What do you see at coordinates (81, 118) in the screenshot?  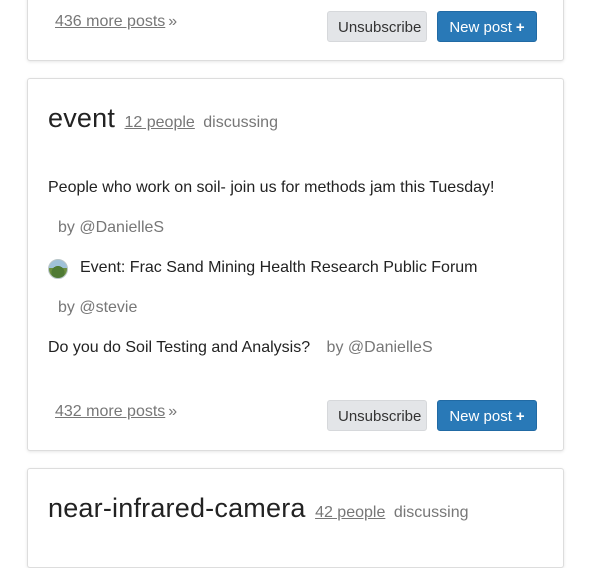 I see `tag-title: event` at bounding box center [81, 118].